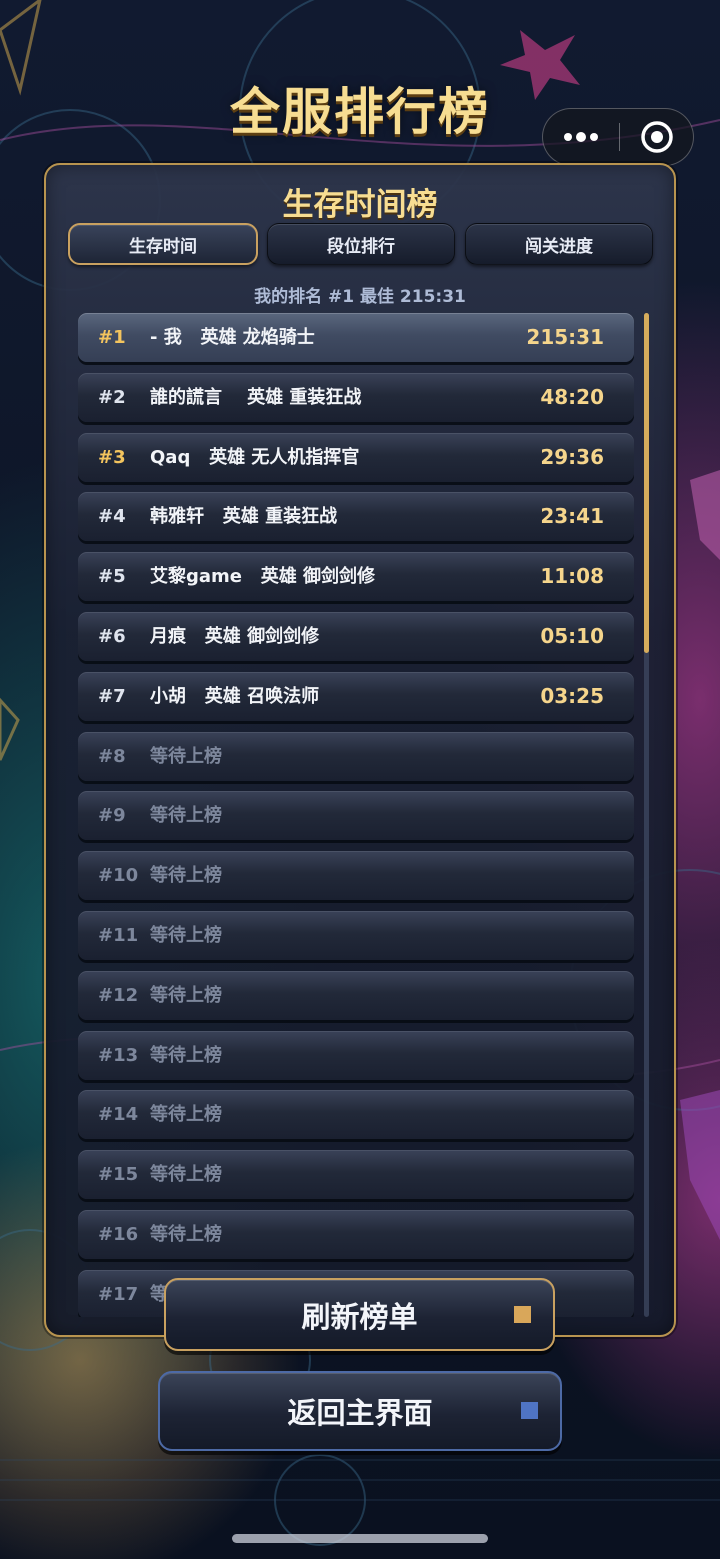  What do you see at coordinates (356, 935) in the screenshot?
I see `leaderboard-row: #11 等待上榜` at bounding box center [356, 935].